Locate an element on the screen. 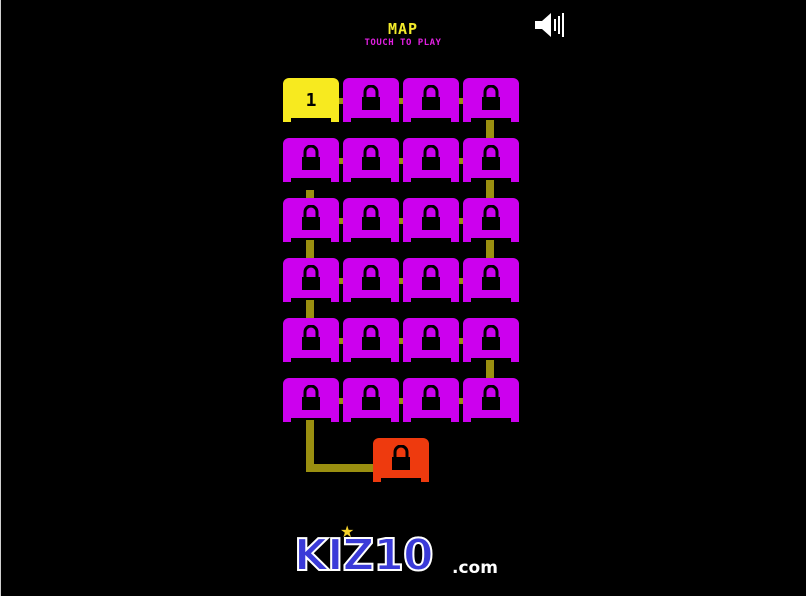 This screenshot has height=596, width=806. kiz10-logo: ★ KIZ10 .com is located at coordinates (407, 552).